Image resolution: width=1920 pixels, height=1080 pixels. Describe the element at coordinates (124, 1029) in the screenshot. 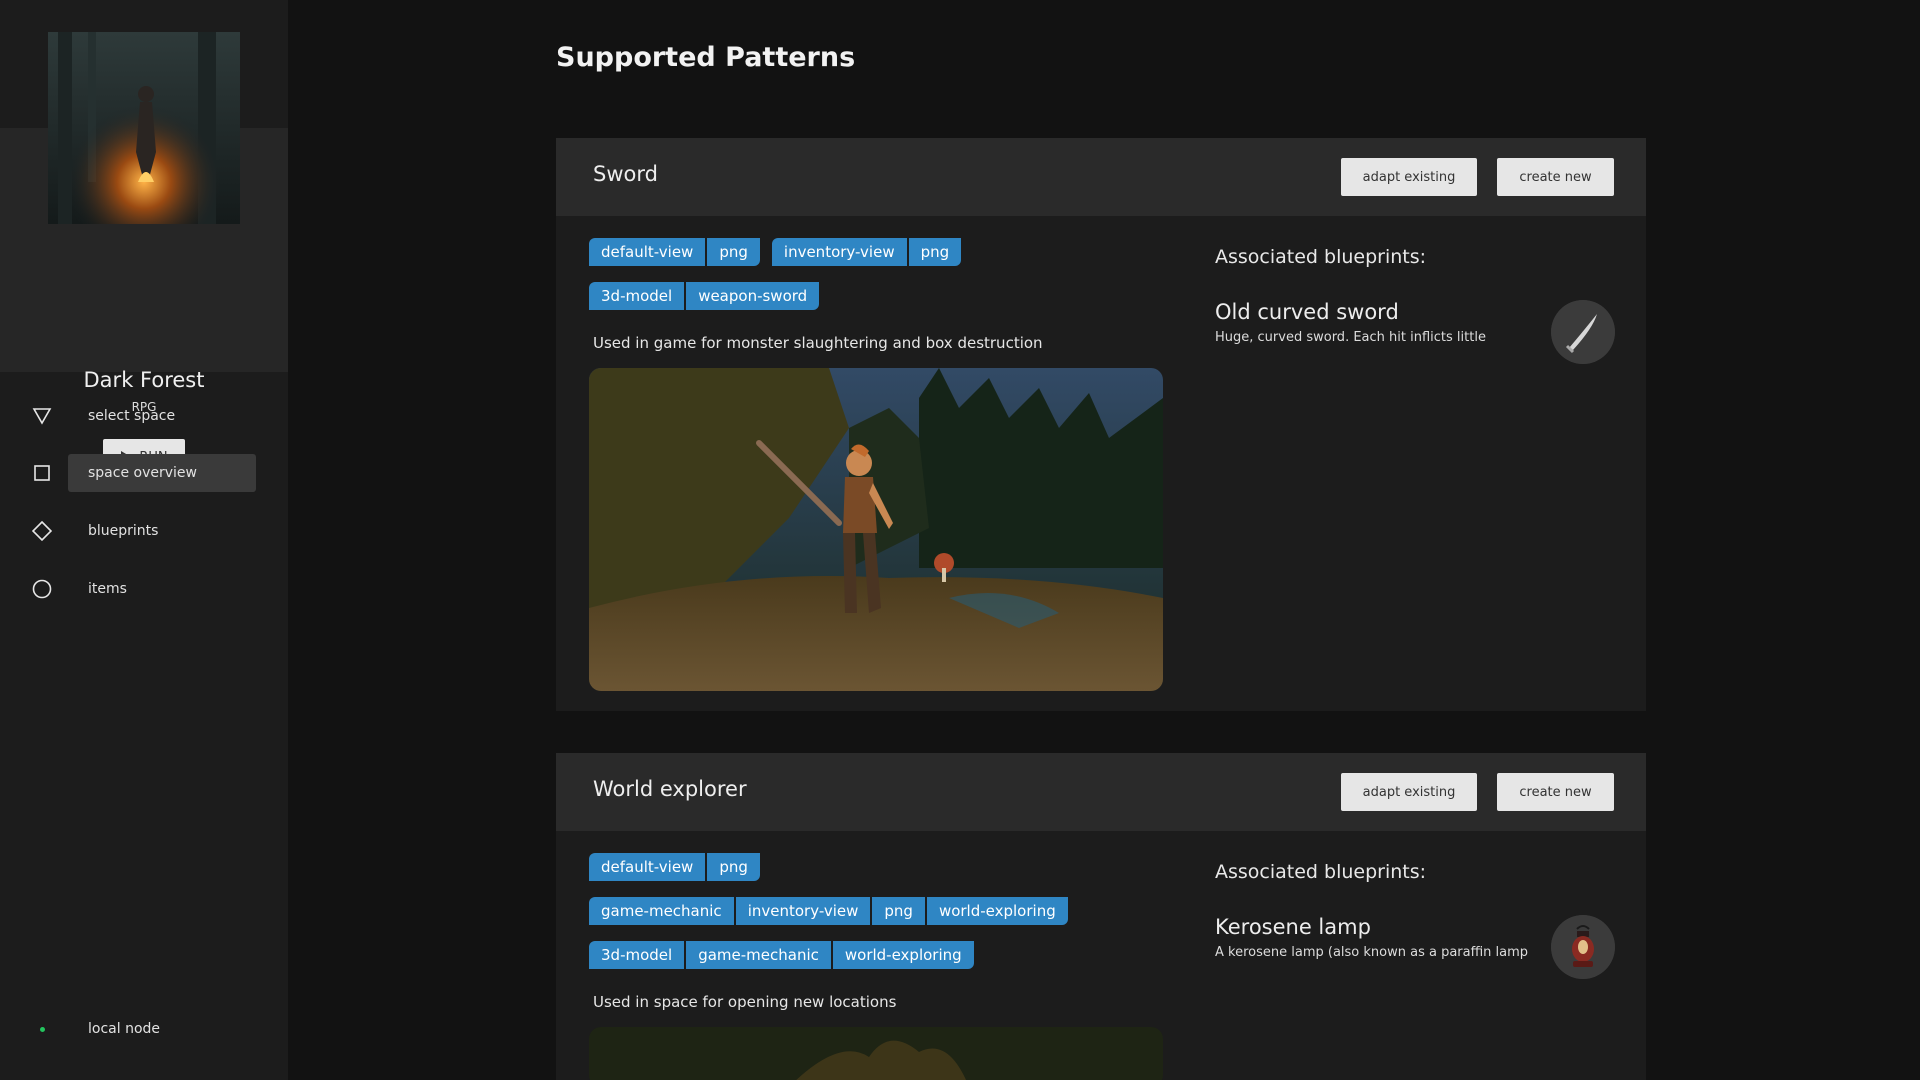

I see `node-label: local node` at that location.